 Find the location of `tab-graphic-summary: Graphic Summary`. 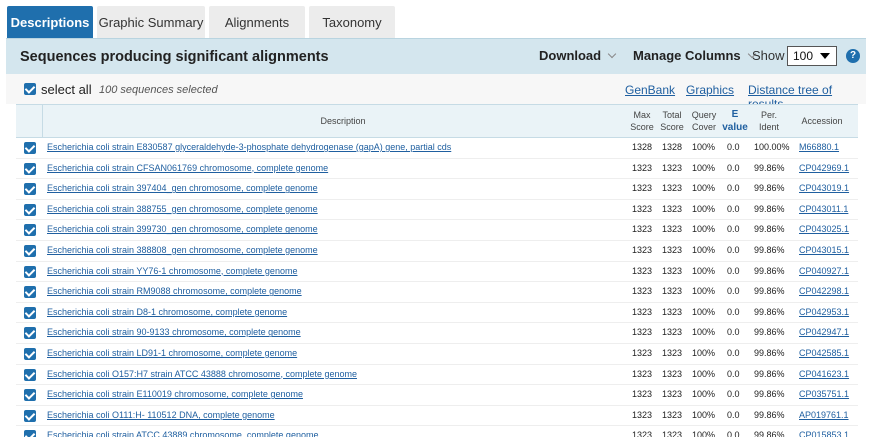

tab-graphic-summary: Graphic Summary is located at coordinates (151, 22).